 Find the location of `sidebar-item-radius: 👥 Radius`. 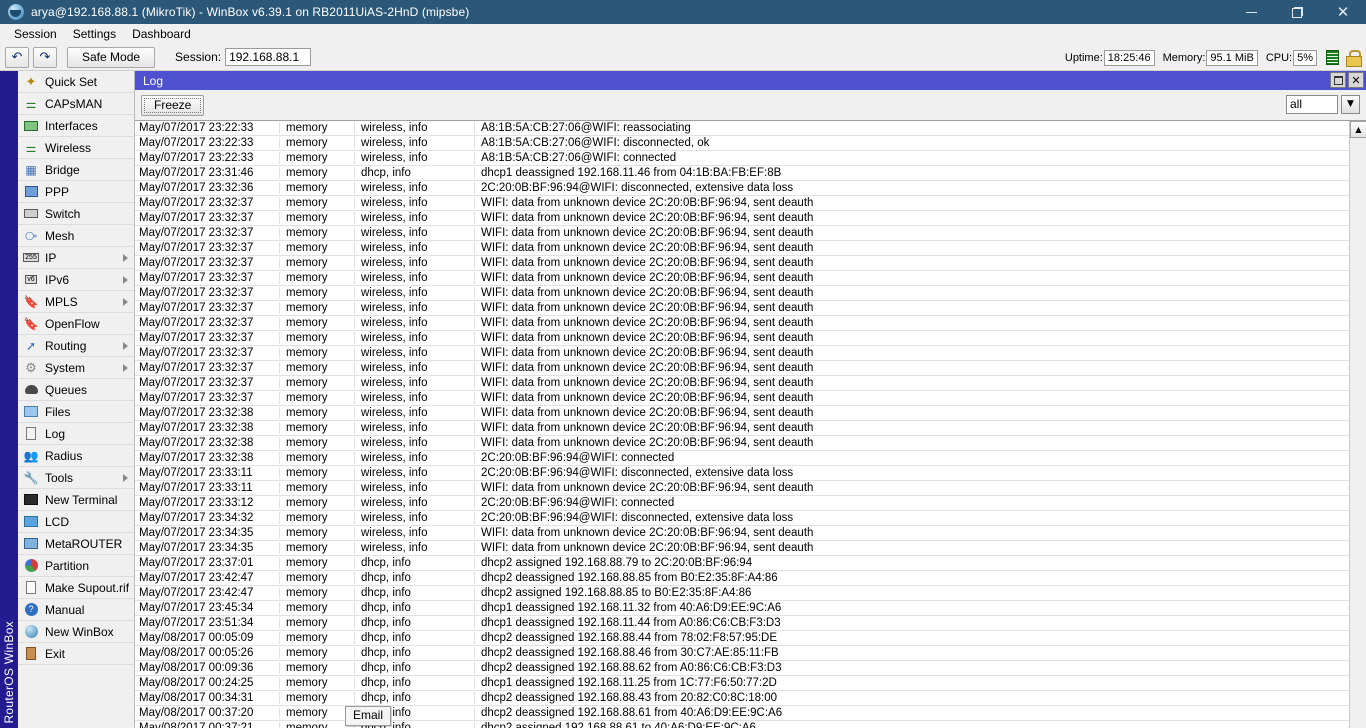

sidebar-item-radius: 👥 Radius is located at coordinates (76, 456).